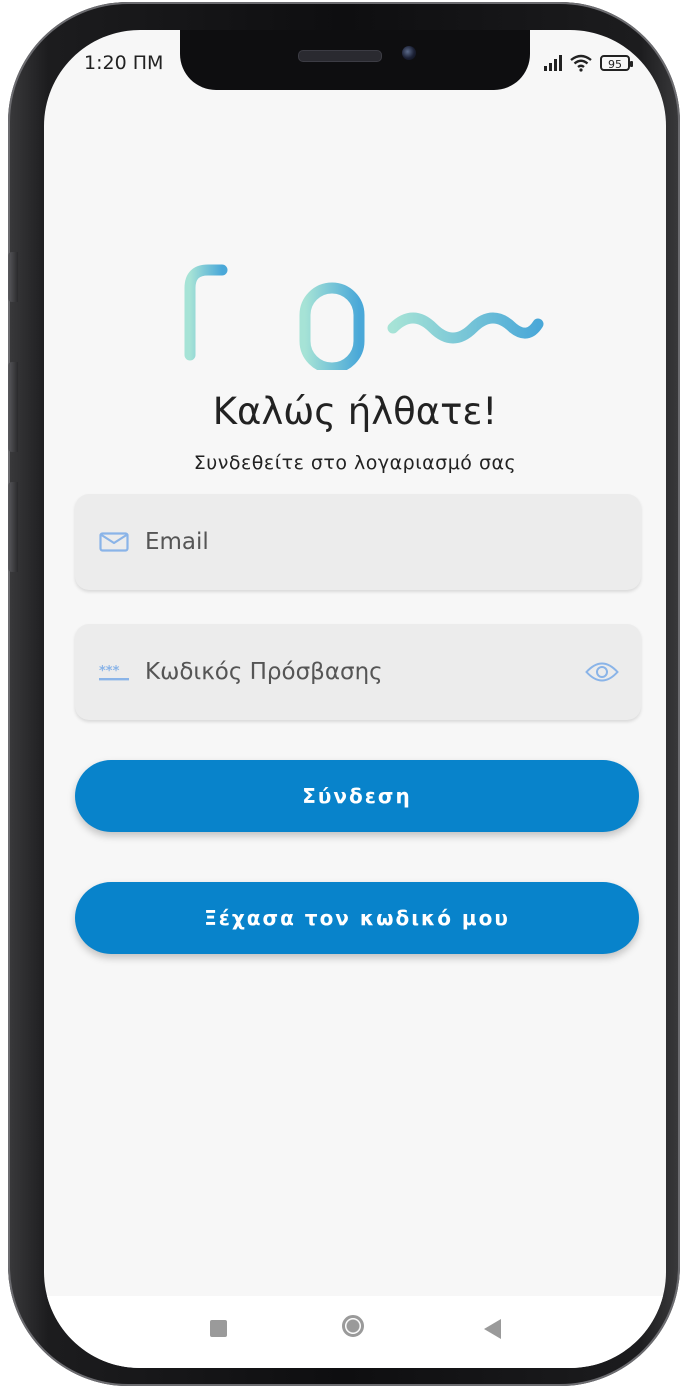 The image size is (682, 1390). What do you see at coordinates (358, 542) in the screenshot?
I see `email-field: Email` at bounding box center [358, 542].